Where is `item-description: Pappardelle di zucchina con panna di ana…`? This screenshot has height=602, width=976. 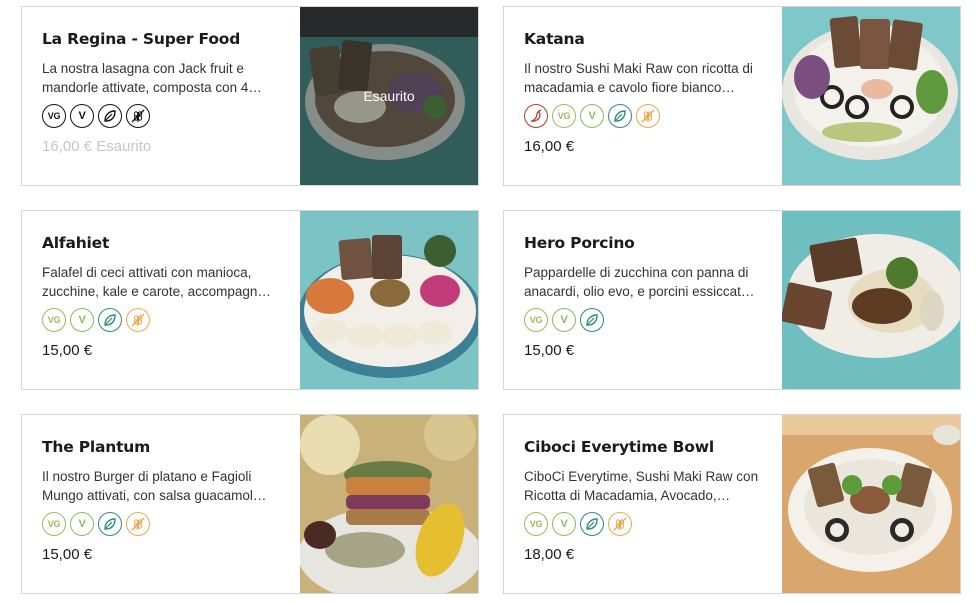 item-description: Pappardelle di zucchina con panna di ana… is located at coordinates (639, 282).